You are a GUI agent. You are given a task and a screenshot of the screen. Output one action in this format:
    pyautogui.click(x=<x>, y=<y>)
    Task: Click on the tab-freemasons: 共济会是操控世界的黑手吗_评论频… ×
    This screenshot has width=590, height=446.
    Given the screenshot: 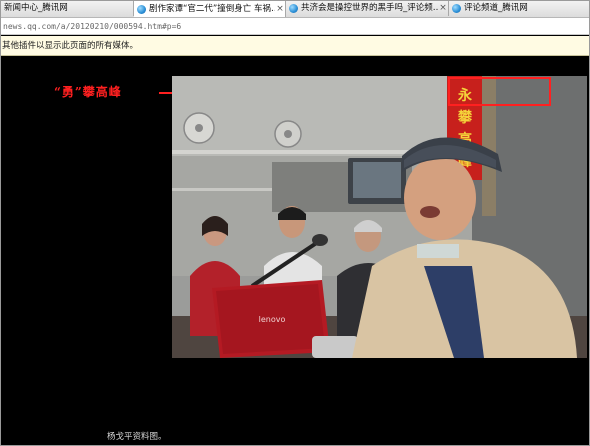 What is the action you would take?
    pyautogui.click(x=367, y=8)
    